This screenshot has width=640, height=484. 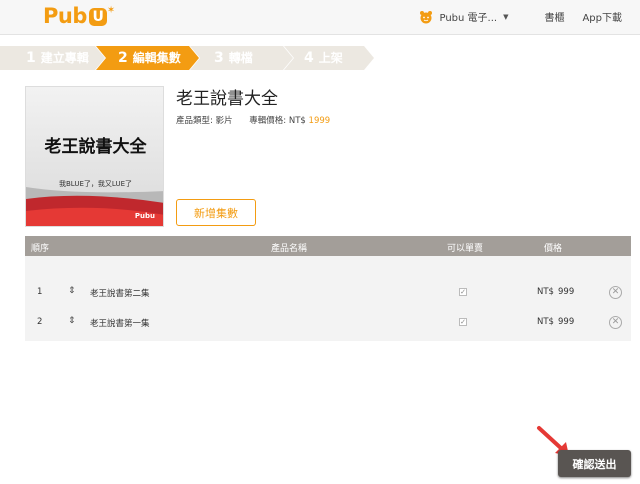 I want to click on cover-subtitle: 我BLUE了，我又LUE了, so click(x=95, y=184).